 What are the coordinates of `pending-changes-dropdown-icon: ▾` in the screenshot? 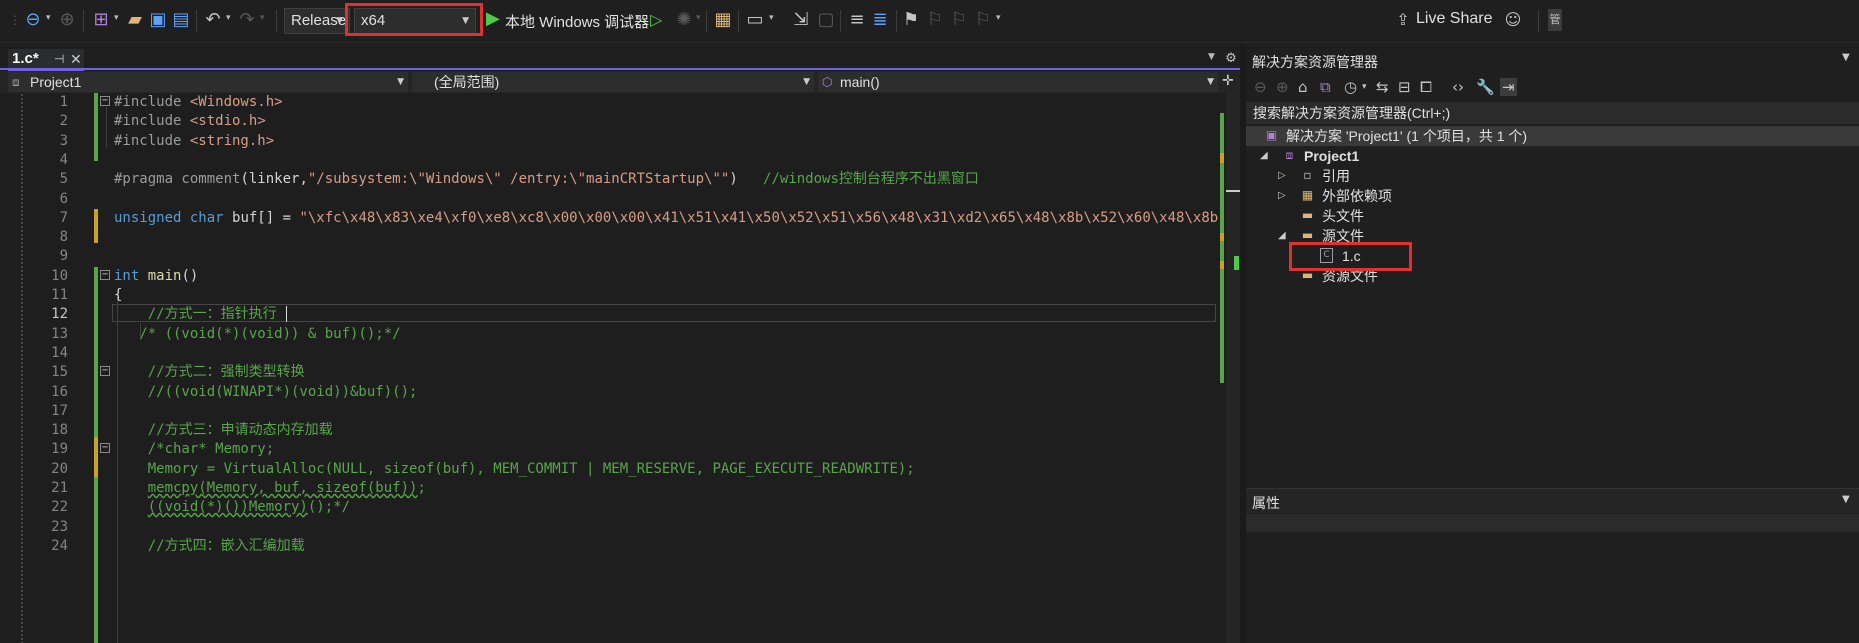 It's located at (1364, 87).